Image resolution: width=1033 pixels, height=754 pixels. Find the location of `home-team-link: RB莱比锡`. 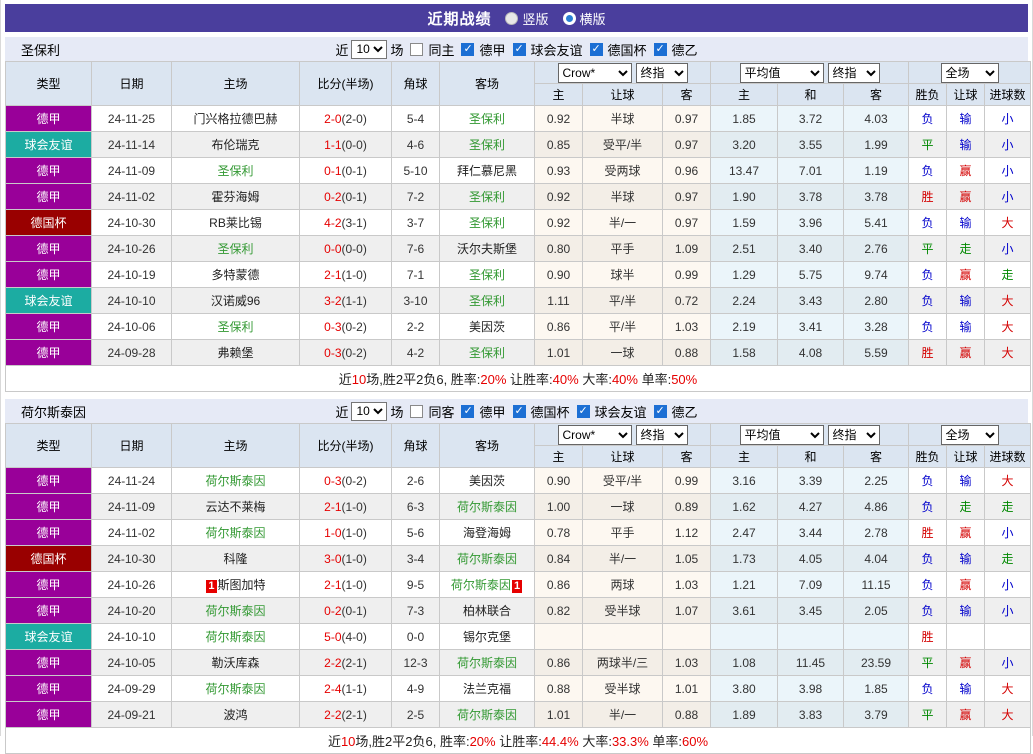

home-team-link: RB莱比锡 is located at coordinates (235, 223).